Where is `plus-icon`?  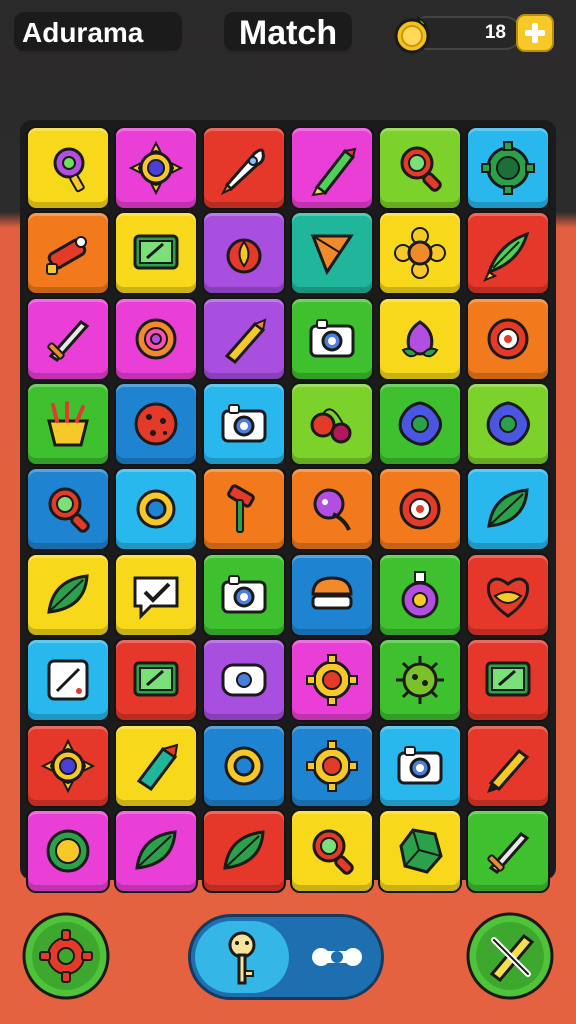 plus-icon is located at coordinates (535, 33).